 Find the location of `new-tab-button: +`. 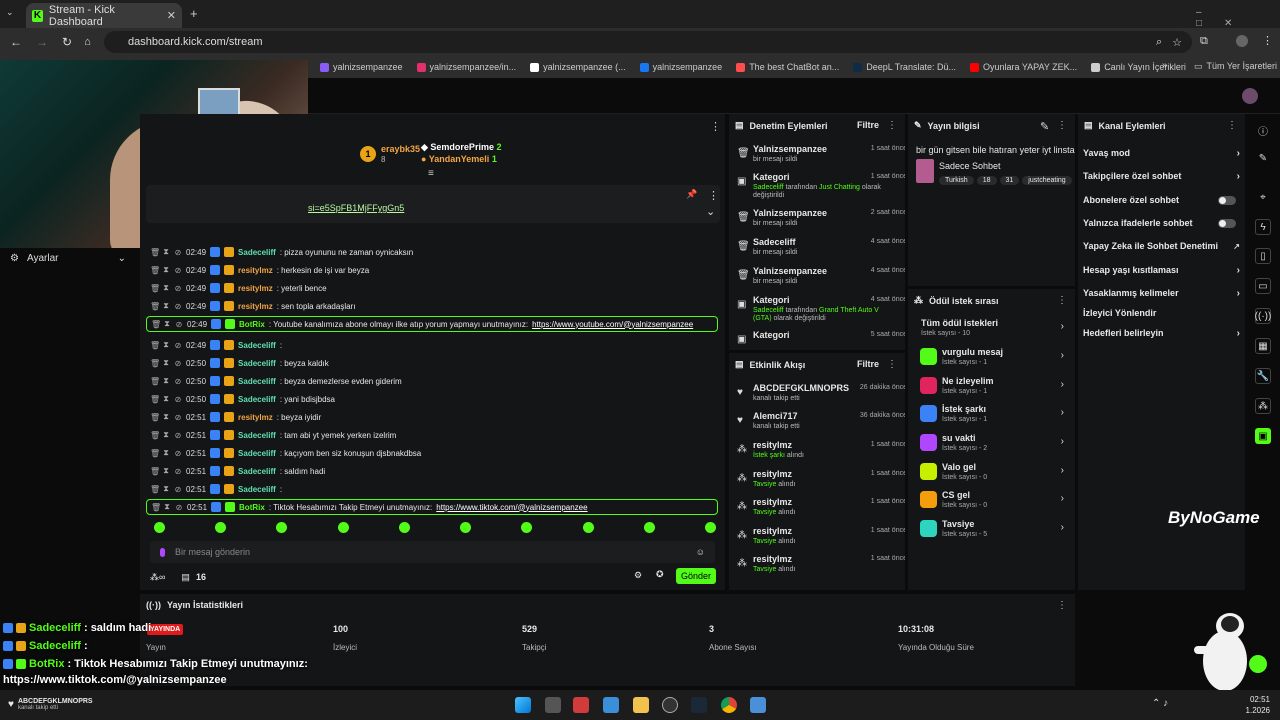

new-tab-button: + is located at coordinates (194, 13).